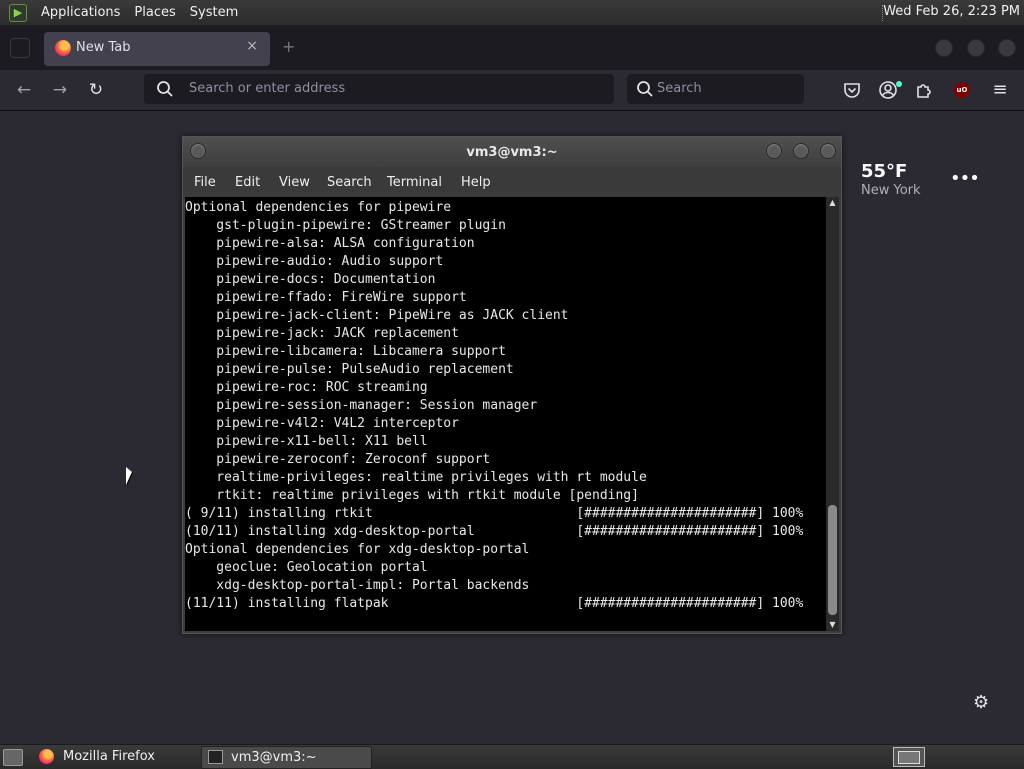  Describe the element at coordinates (154, 12) in the screenshot. I see `places-menu: Places` at that location.